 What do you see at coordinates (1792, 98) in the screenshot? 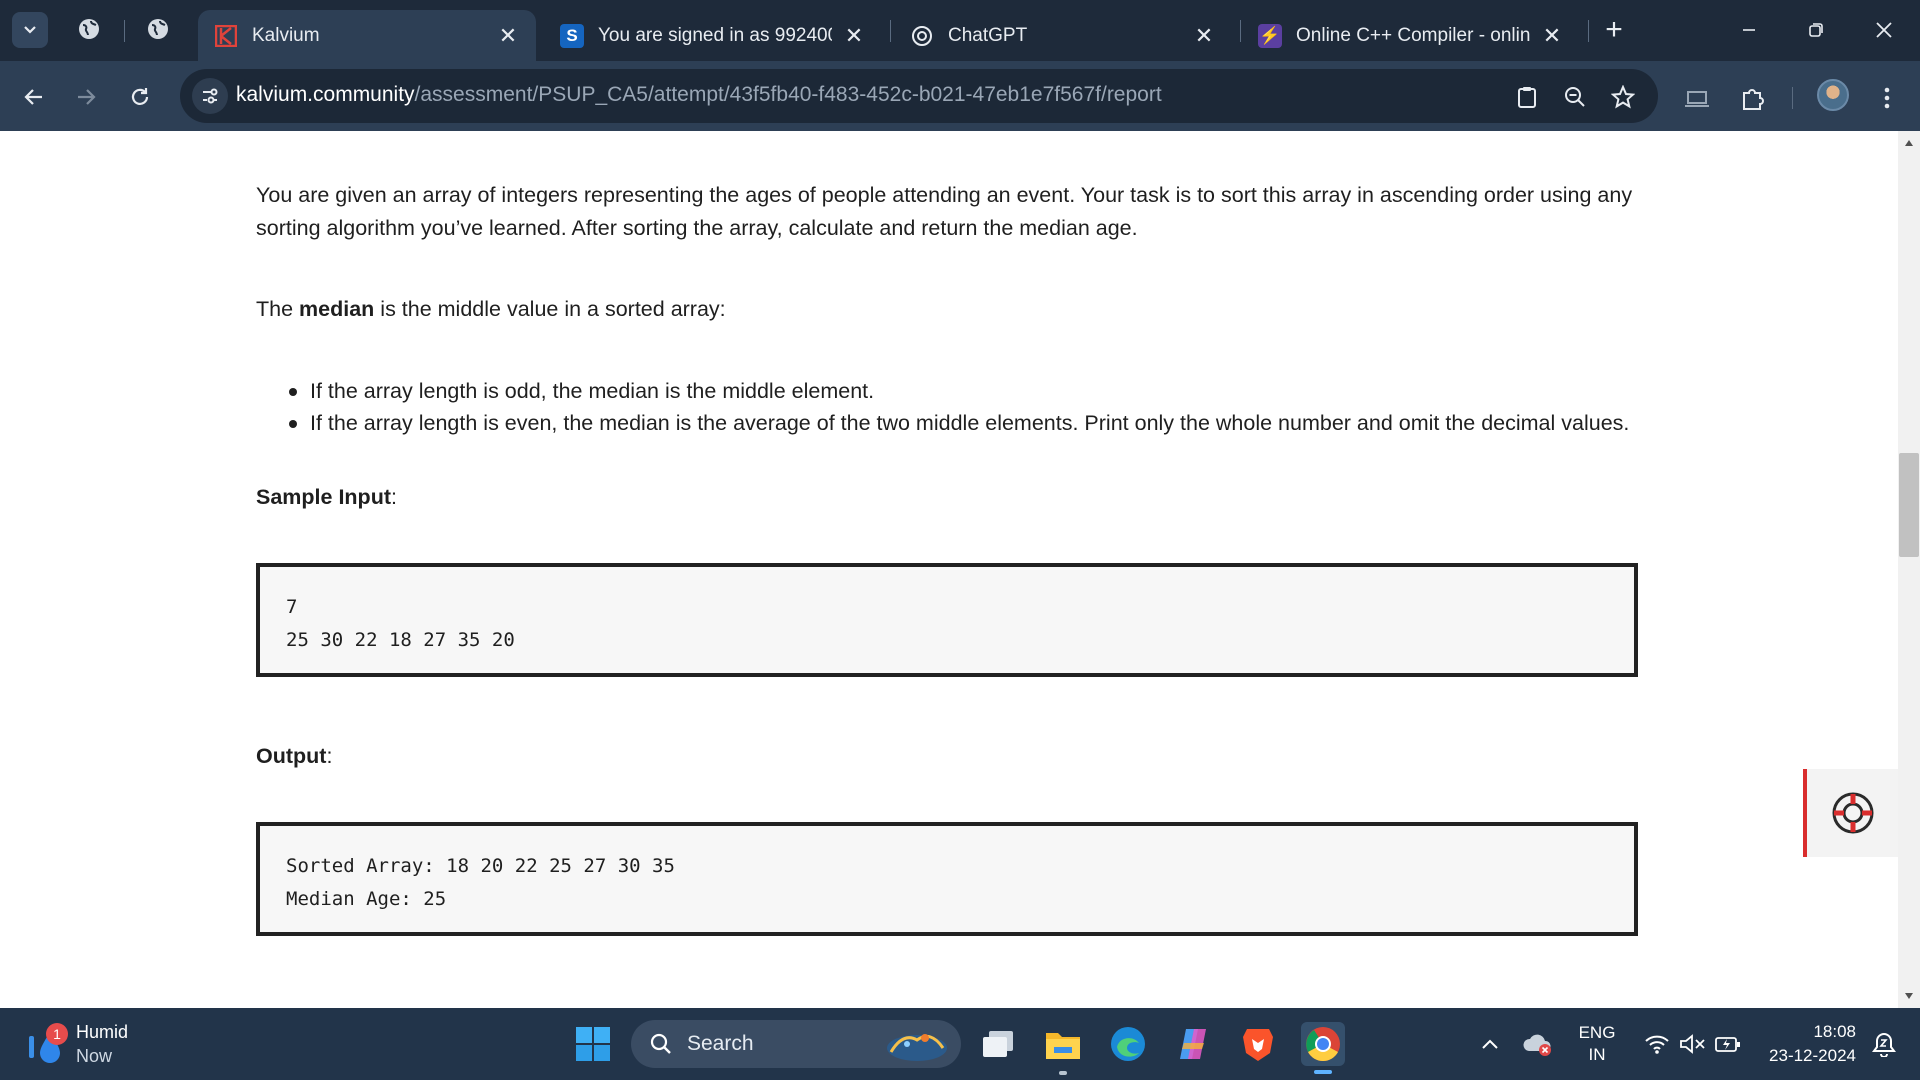
I see `toolbar-separator` at bounding box center [1792, 98].